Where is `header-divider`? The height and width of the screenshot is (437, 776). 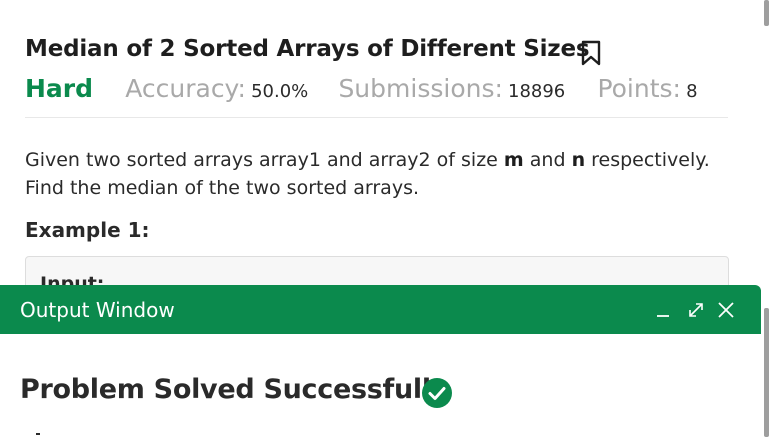 header-divider is located at coordinates (376, 117).